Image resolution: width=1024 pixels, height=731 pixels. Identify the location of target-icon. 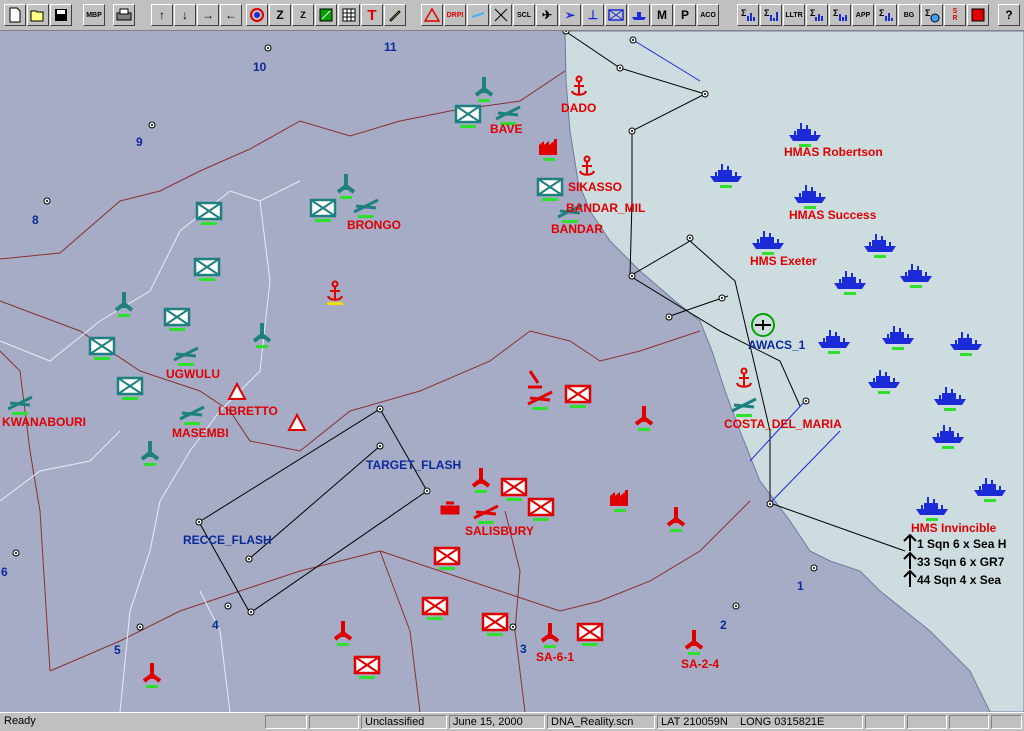
(257, 15).